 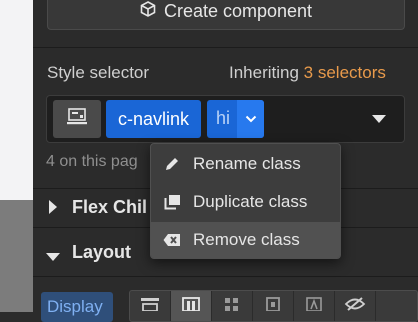 What do you see at coordinates (102, 252) in the screenshot?
I see `section-title: Layout` at bounding box center [102, 252].